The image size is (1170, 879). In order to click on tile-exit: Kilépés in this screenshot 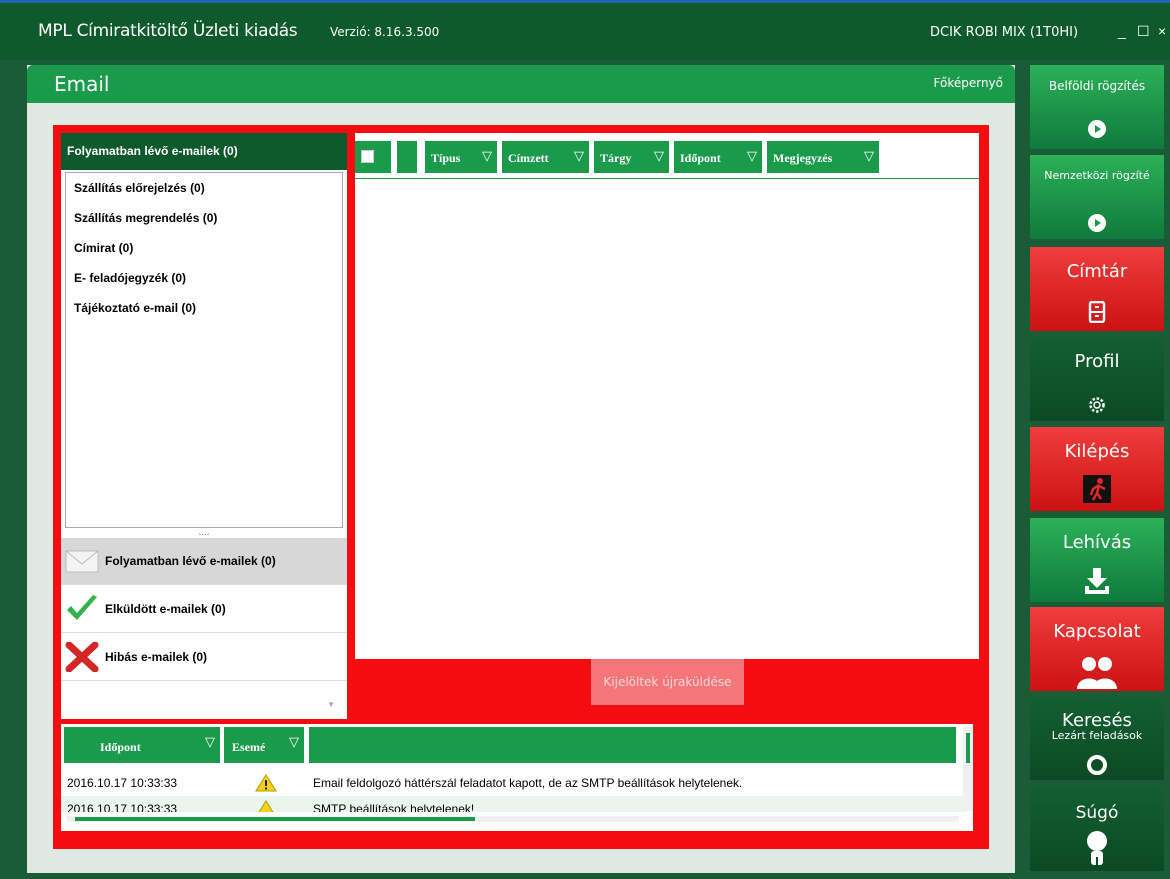, I will do `click(1097, 469)`.